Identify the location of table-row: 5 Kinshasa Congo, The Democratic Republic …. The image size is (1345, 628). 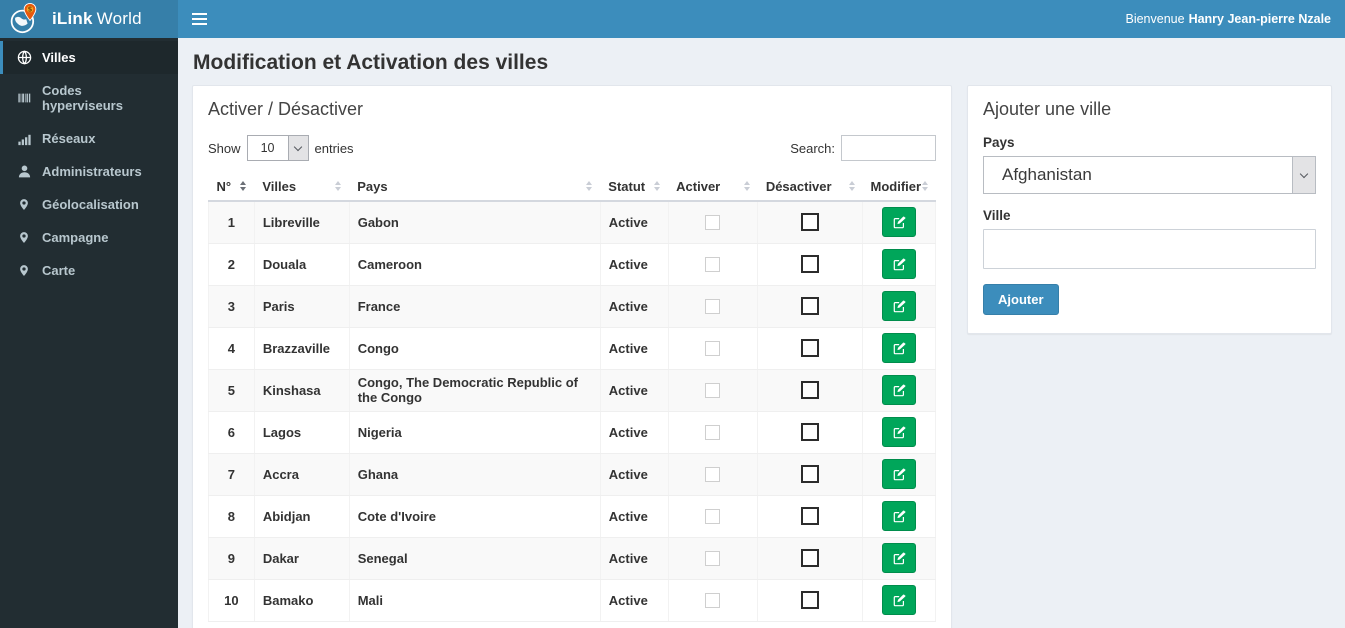
(572, 390).